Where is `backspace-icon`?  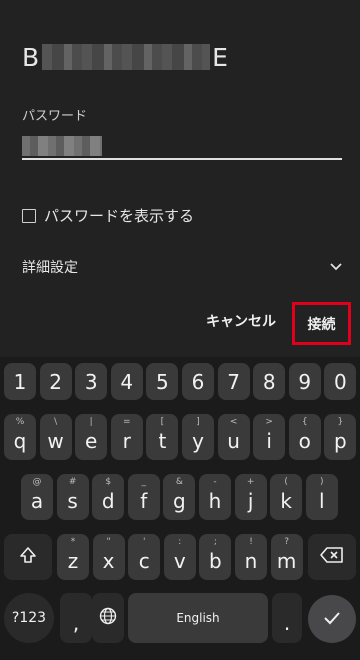 backspace-icon is located at coordinates (332, 557).